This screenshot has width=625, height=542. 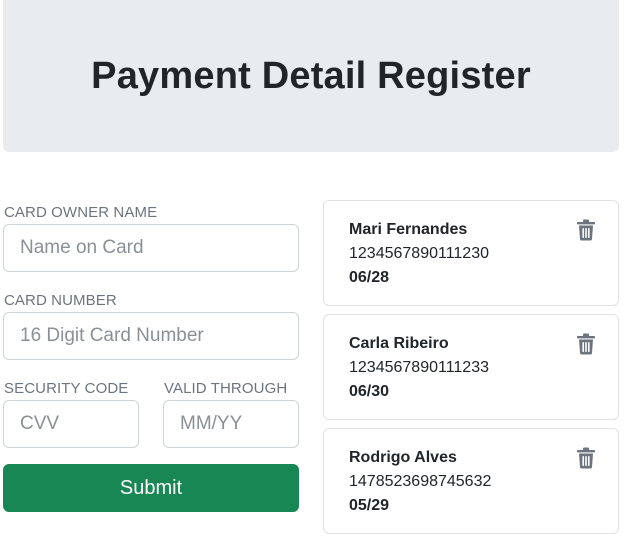 I want to click on page-title: Payment Detail Register, so click(x=311, y=75).